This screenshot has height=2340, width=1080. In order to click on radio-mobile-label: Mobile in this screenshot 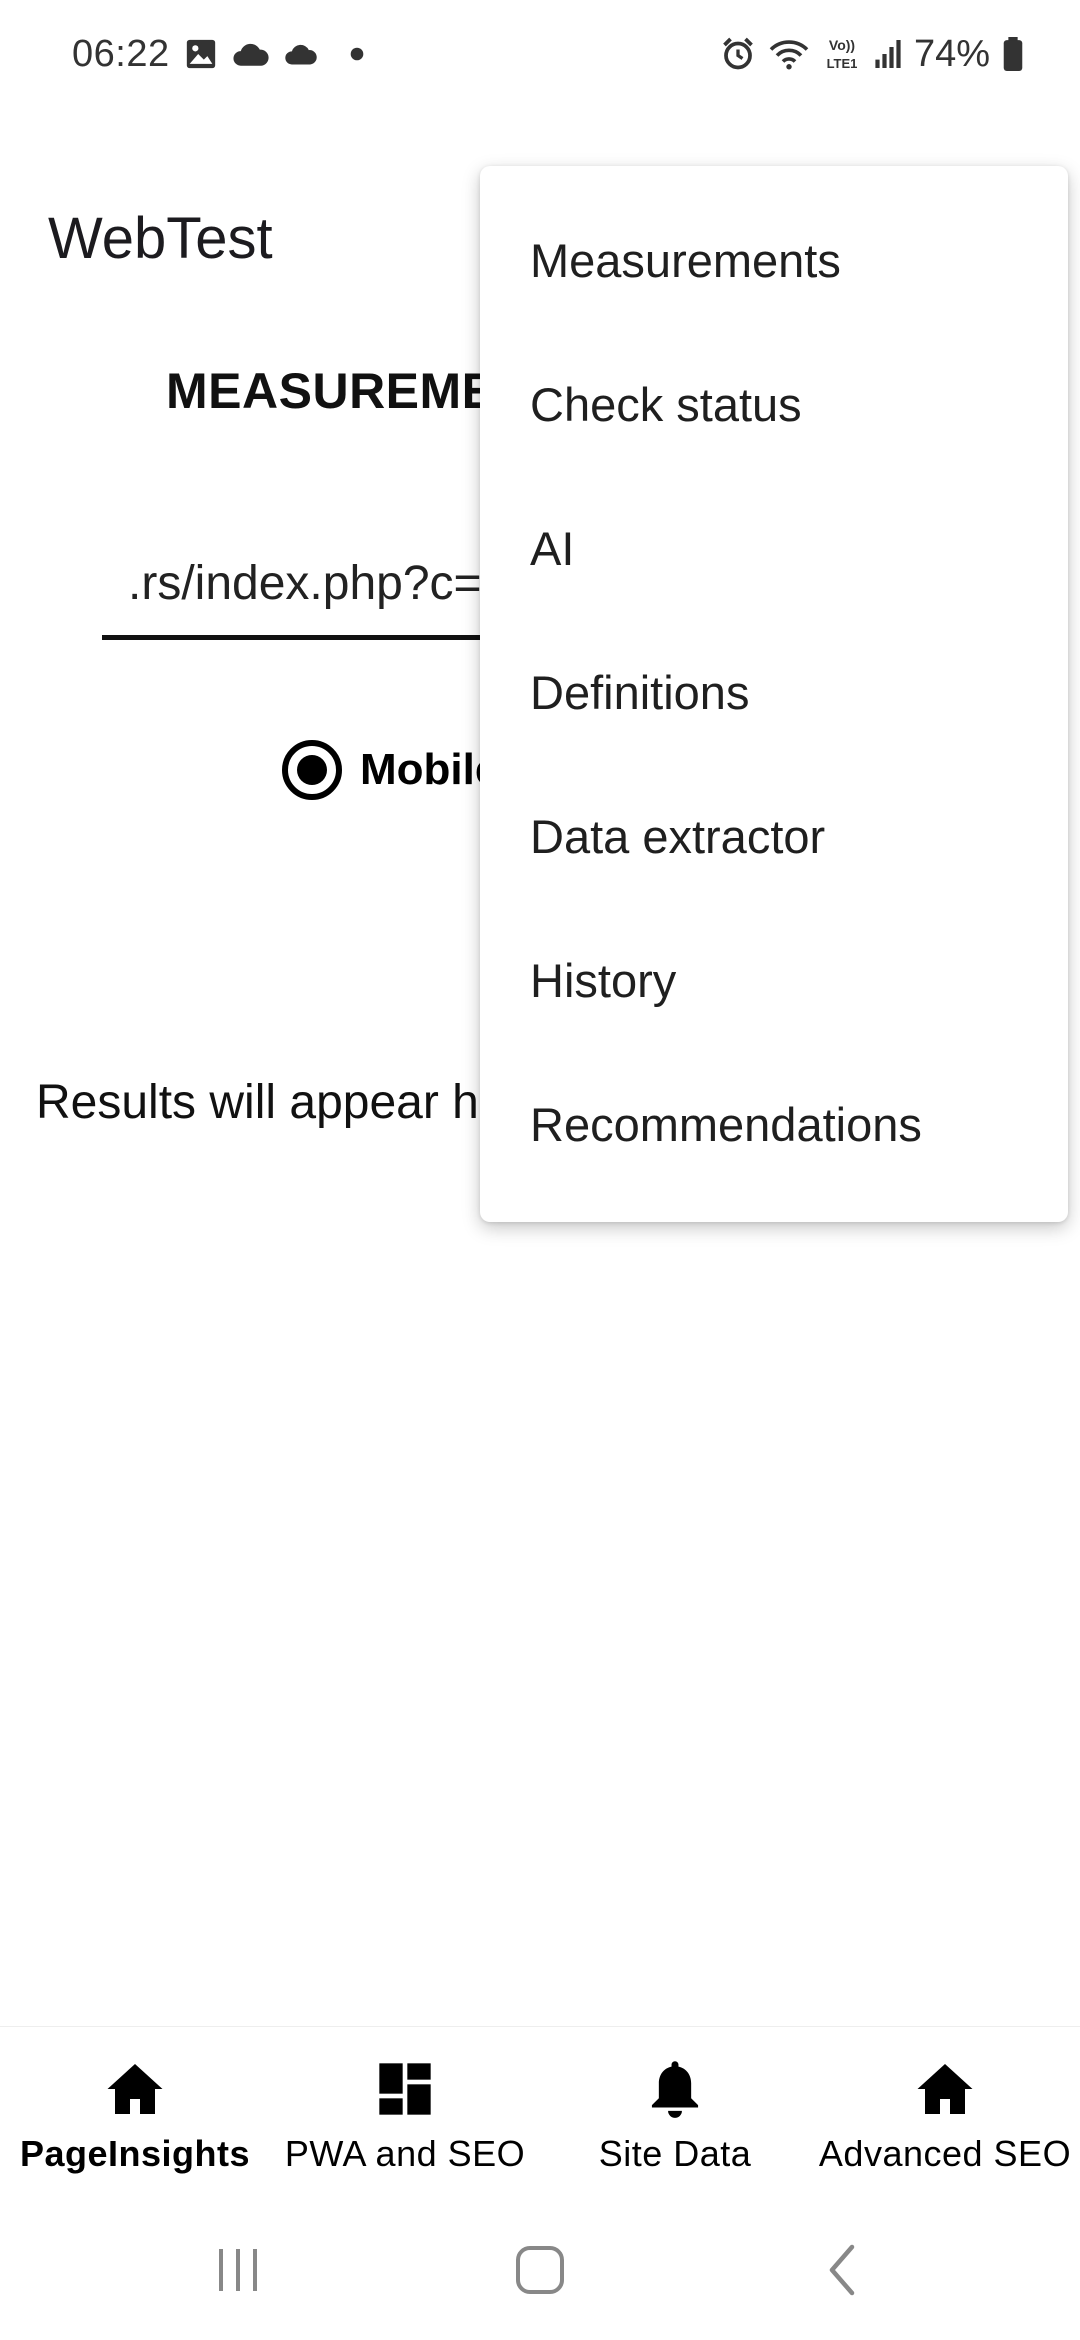, I will do `click(430, 769)`.